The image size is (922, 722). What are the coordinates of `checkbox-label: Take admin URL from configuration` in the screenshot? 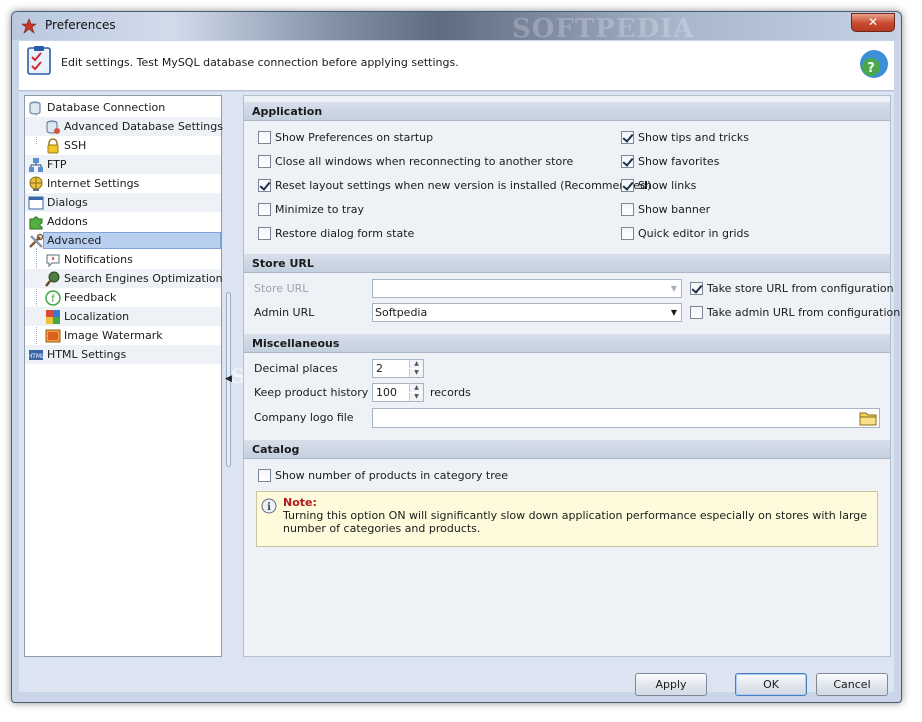 It's located at (804, 312).